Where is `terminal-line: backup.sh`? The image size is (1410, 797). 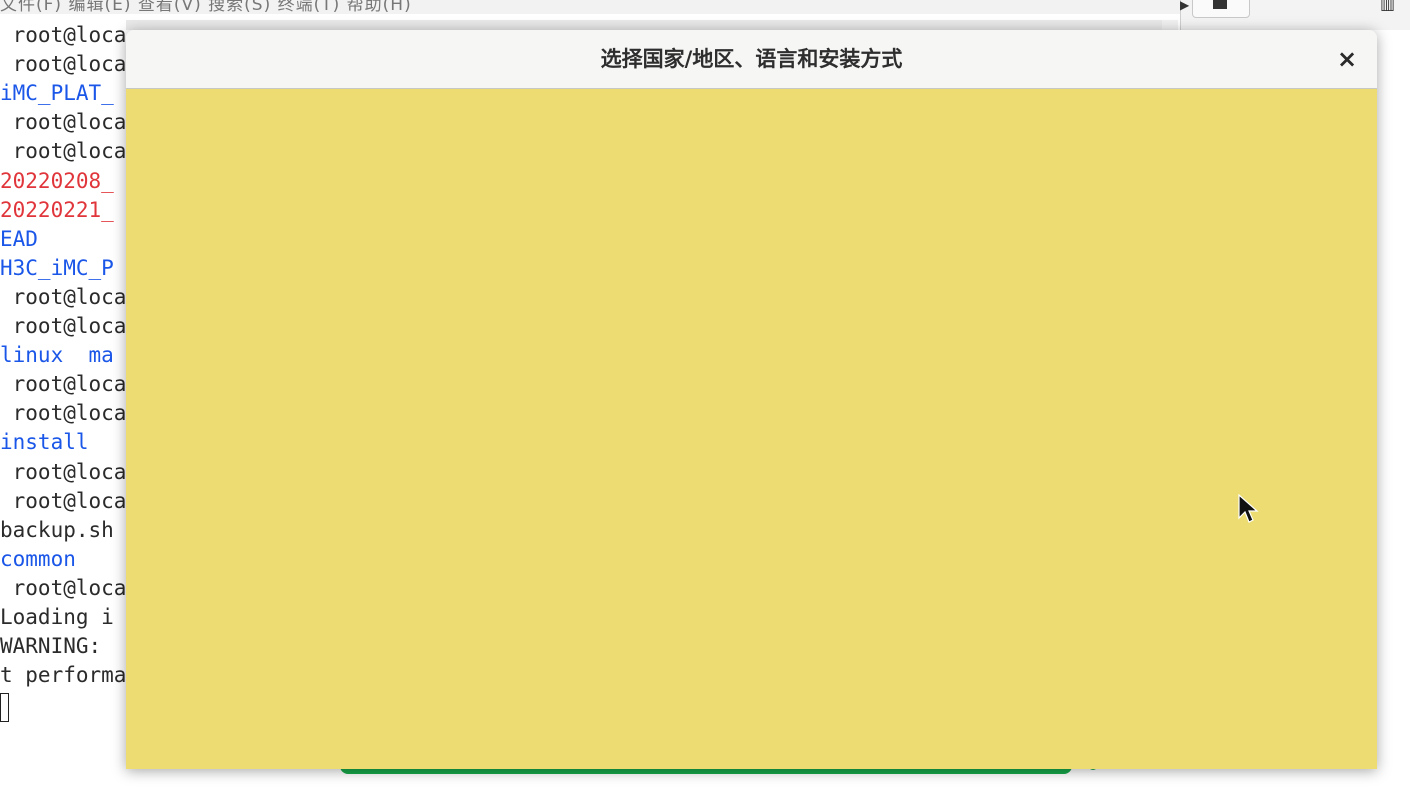 terminal-line: backup.sh is located at coordinates (57, 529).